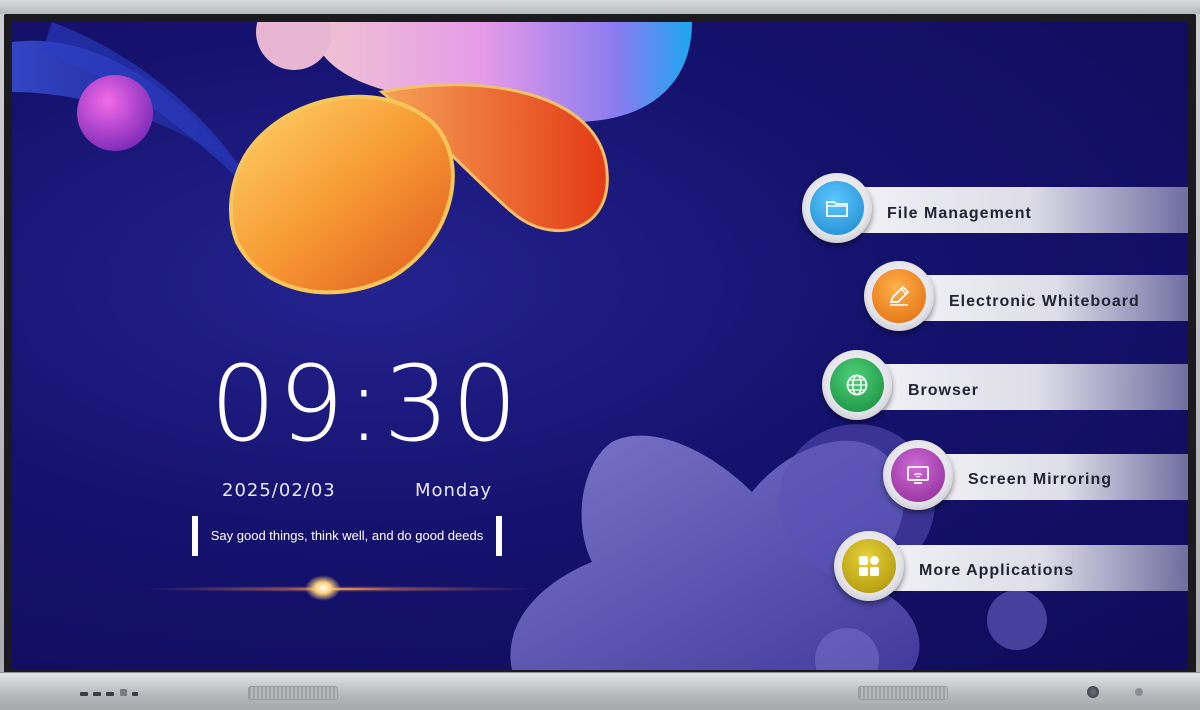 This screenshot has width=1200, height=710. Describe the element at coordinates (899, 296) in the screenshot. I see `pencil-icon` at that location.